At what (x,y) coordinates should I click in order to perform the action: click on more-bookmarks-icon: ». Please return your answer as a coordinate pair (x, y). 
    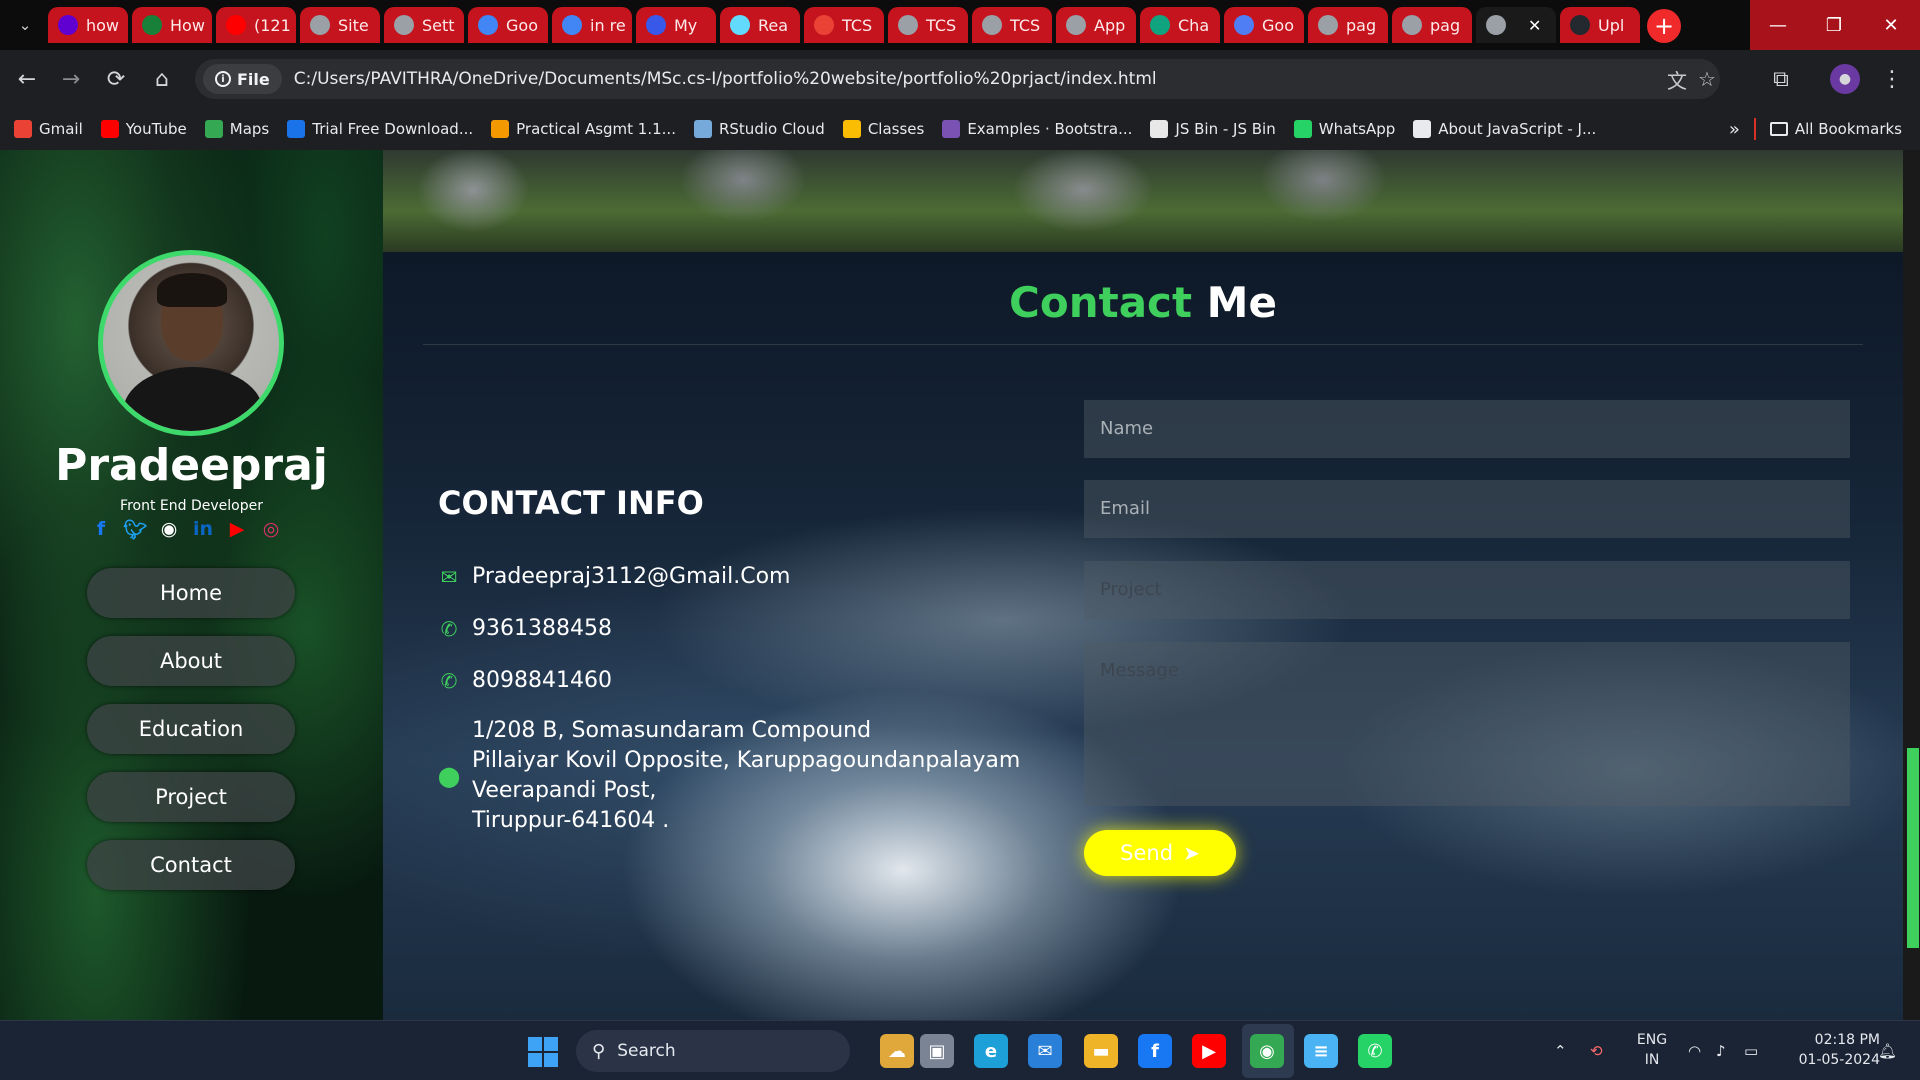
    Looking at the image, I should click on (1734, 129).